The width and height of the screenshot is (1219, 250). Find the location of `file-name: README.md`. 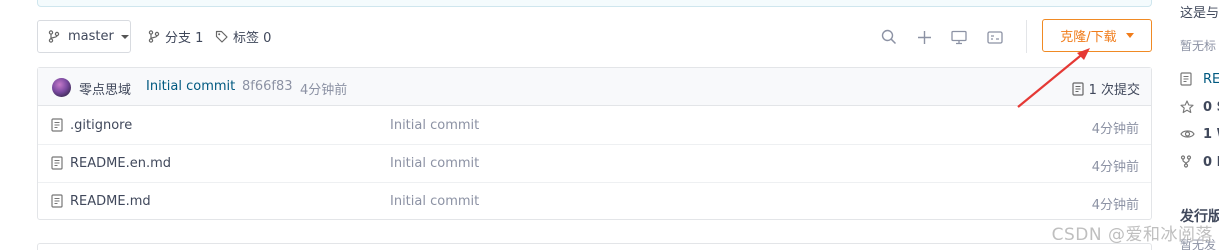

file-name: README.md is located at coordinates (110, 201).